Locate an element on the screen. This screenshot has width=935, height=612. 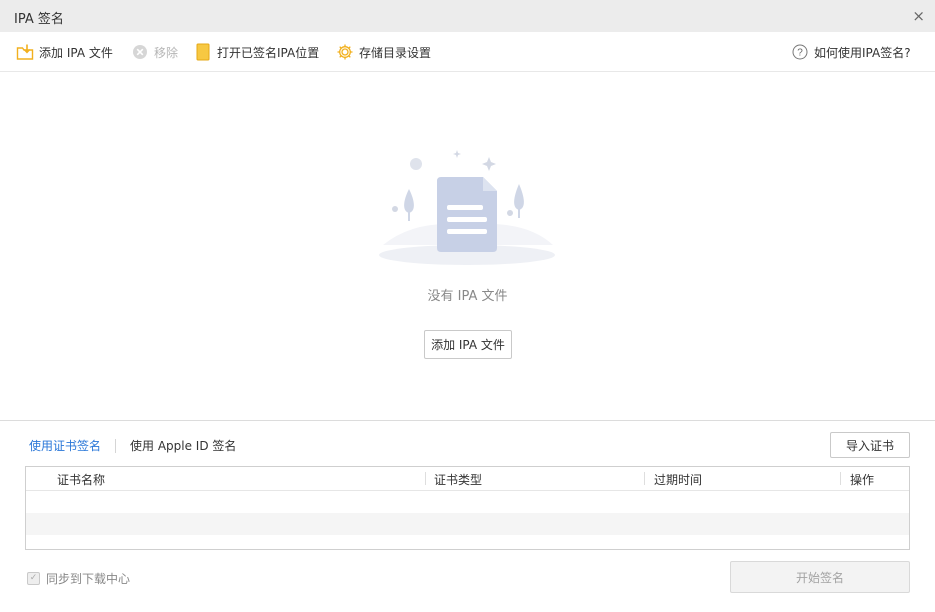
open-signed-location-label: 打开已签名IPA位置 is located at coordinates (268, 52).